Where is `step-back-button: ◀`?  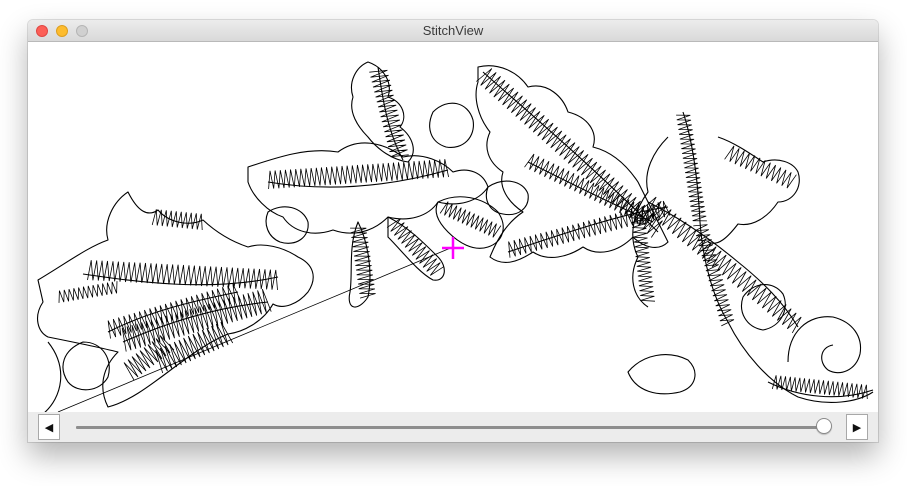
step-back-button: ◀ is located at coordinates (49, 427).